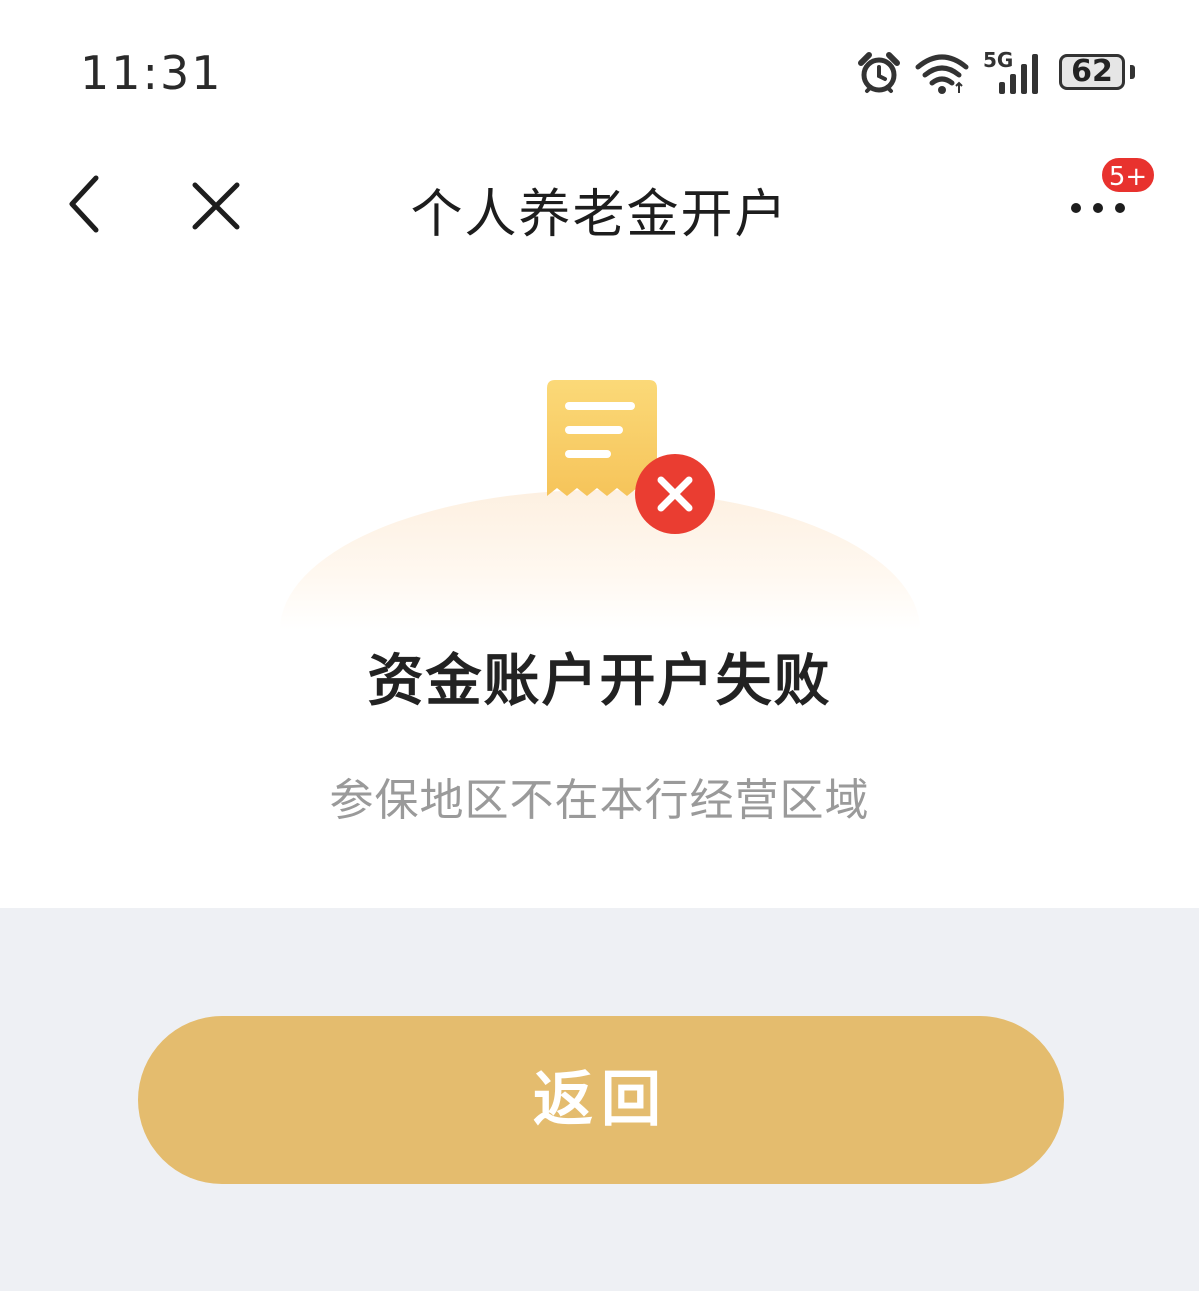  What do you see at coordinates (942, 73) in the screenshot?
I see `wifi-icon` at bounding box center [942, 73].